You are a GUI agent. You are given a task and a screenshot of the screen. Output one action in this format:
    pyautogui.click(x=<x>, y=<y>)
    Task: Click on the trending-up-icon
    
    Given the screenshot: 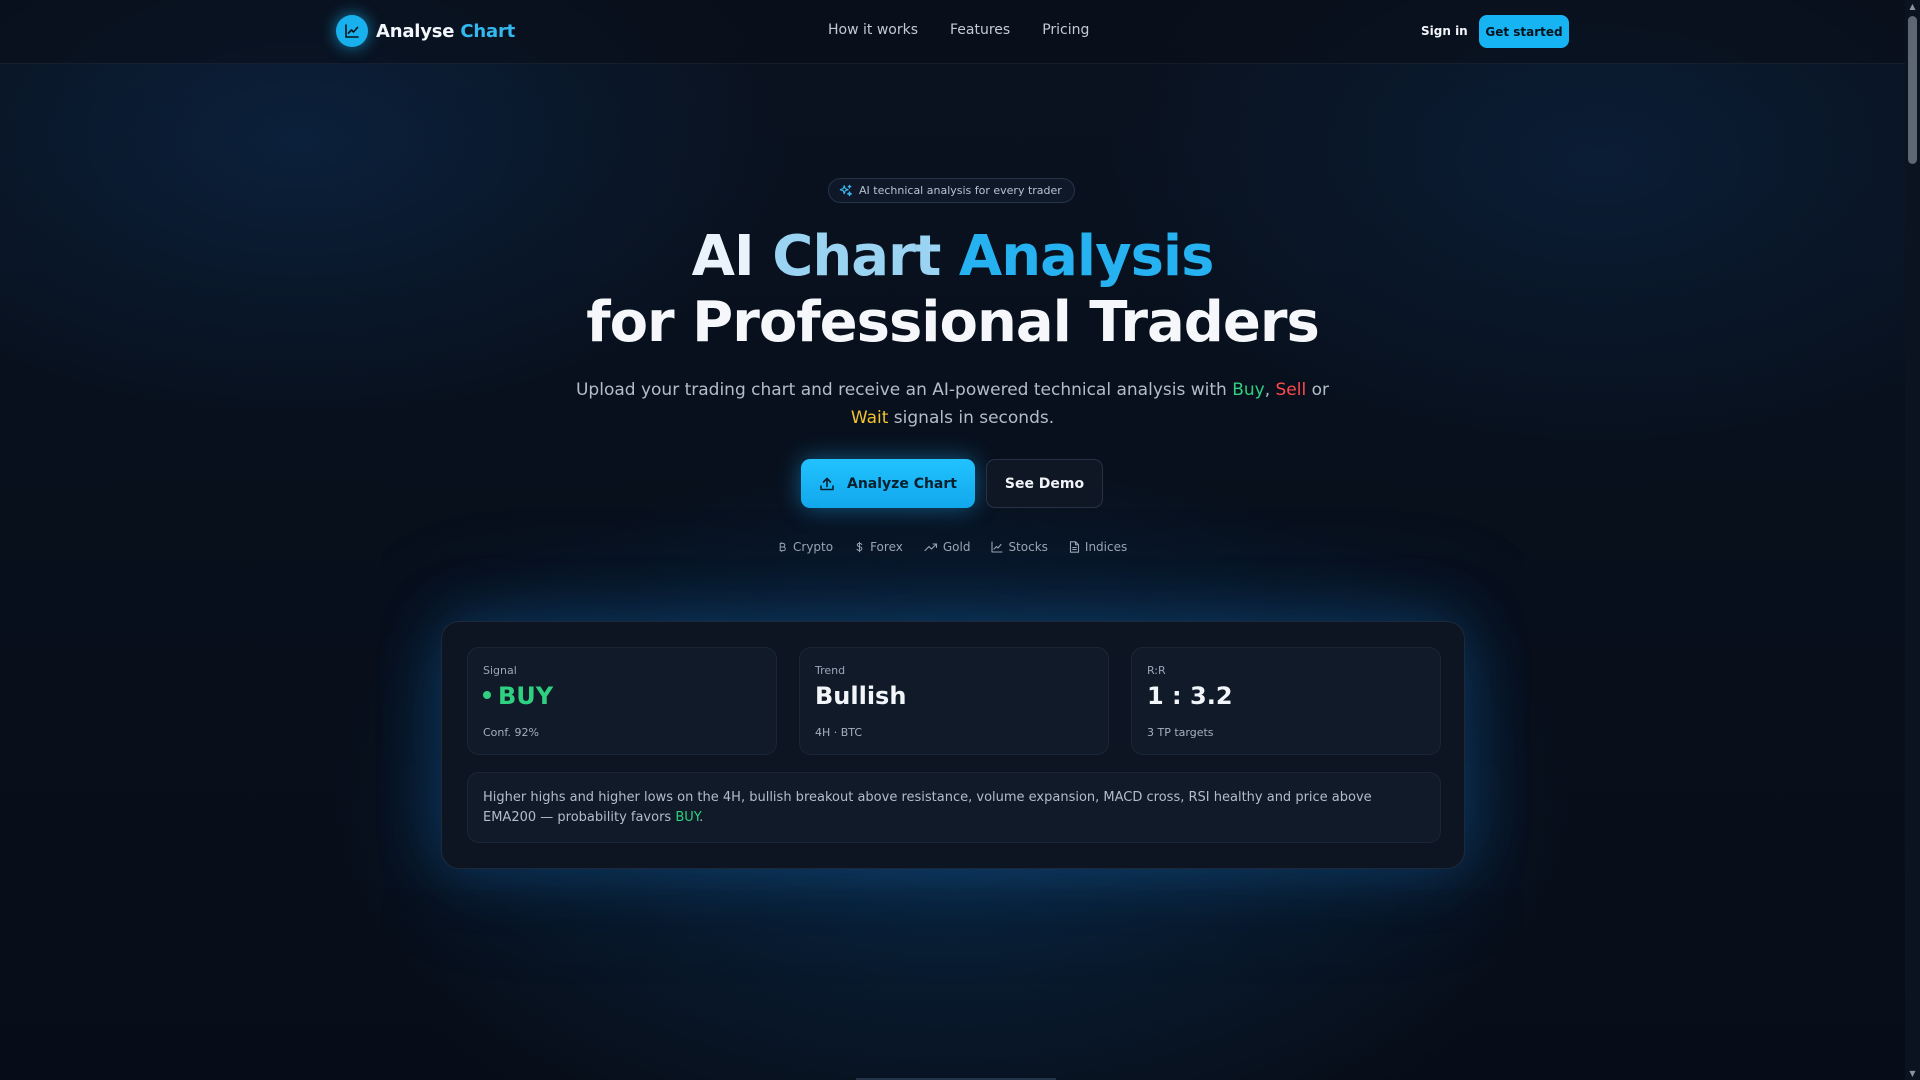 What is the action you would take?
    pyautogui.click(x=930, y=547)
    